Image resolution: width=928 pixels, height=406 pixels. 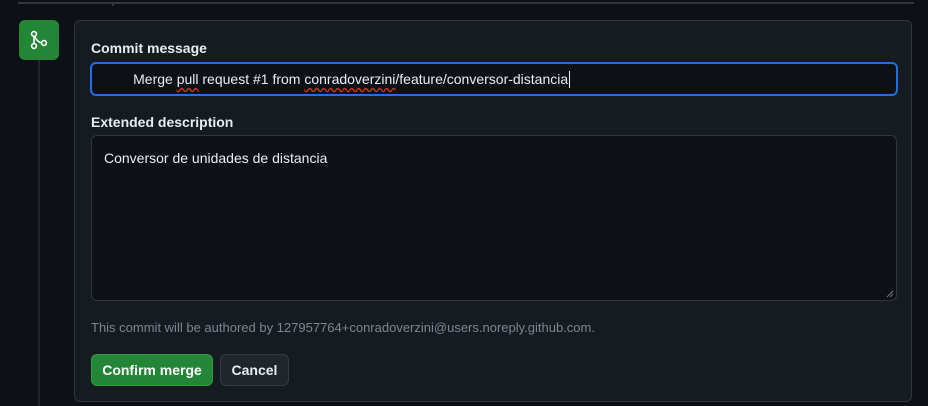 What do you see at coordinates (39, 232) in the screenshot?
I see `timeline-line` at bounding box center [39, 232].